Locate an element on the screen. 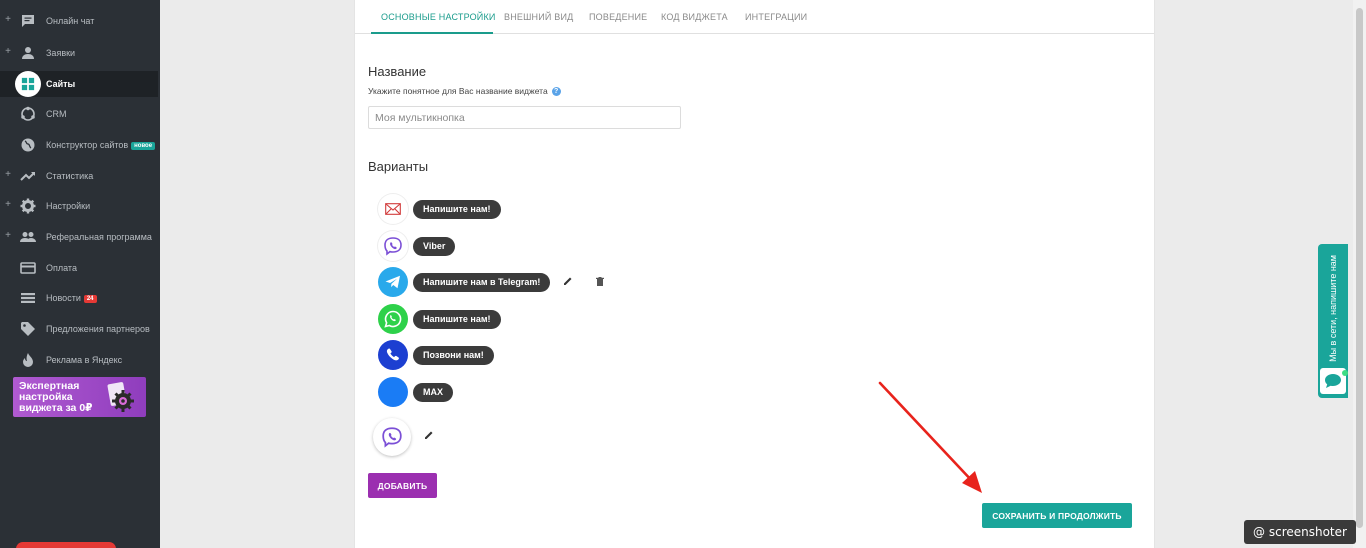  sidebar-item-yandex-ads: Реклама в Яндекс is located at coordinates (79, 360).